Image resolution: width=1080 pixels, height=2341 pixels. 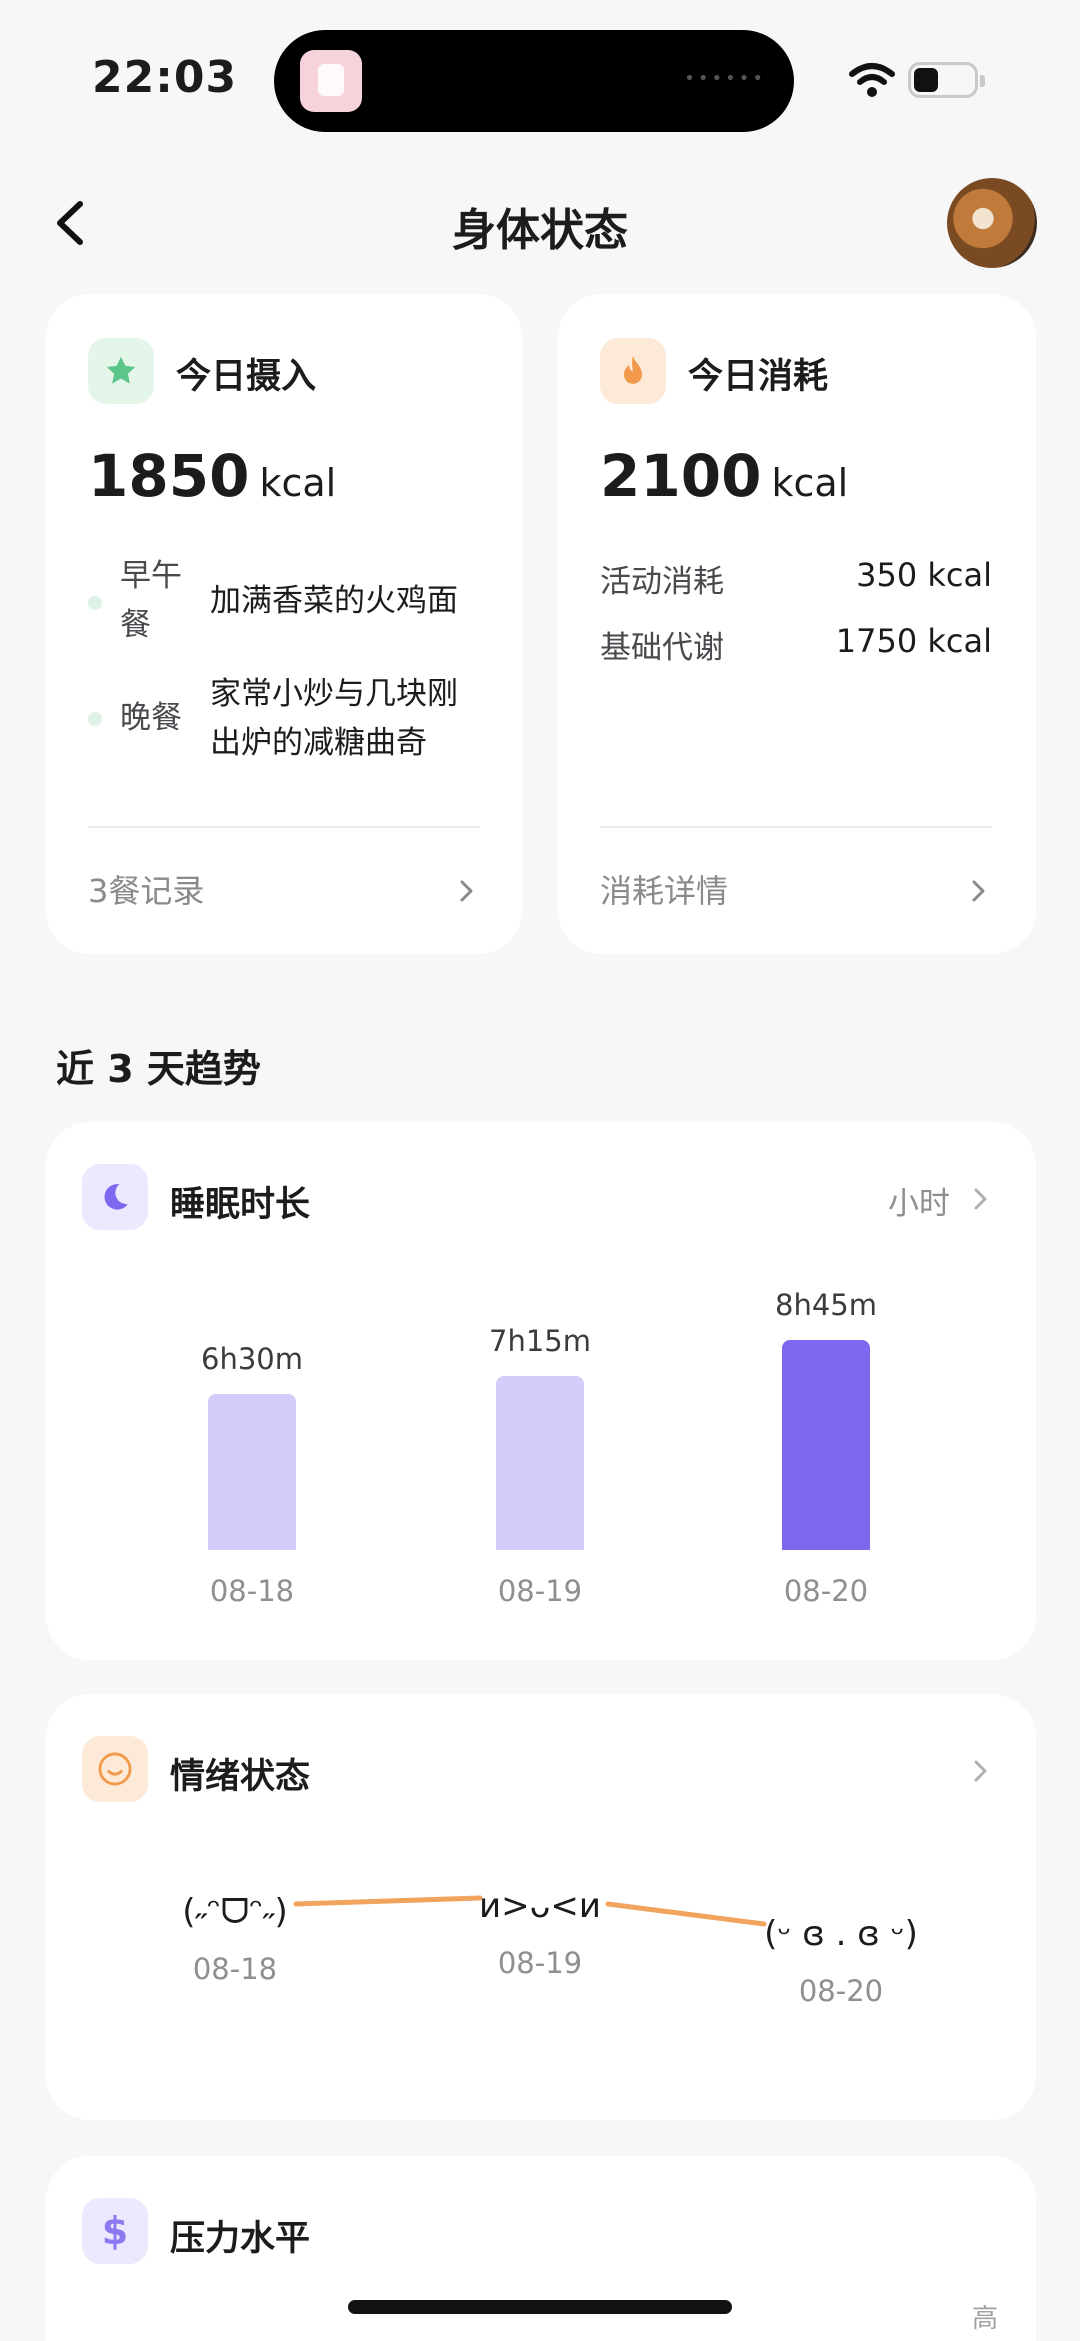 What do you see at coordinates (662, 648) in the screenshot?
I see `bmr-label: 基础代谢` at bounding box center [662, 648].